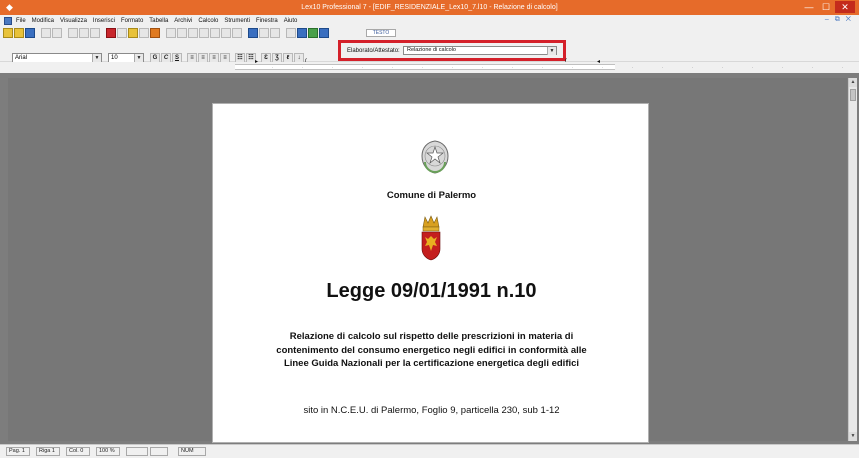 The height and width of the screenshot is (458, 859). Describe the element at coordinates (46, 33) in the screenshot. I see `print-icon` at that location.